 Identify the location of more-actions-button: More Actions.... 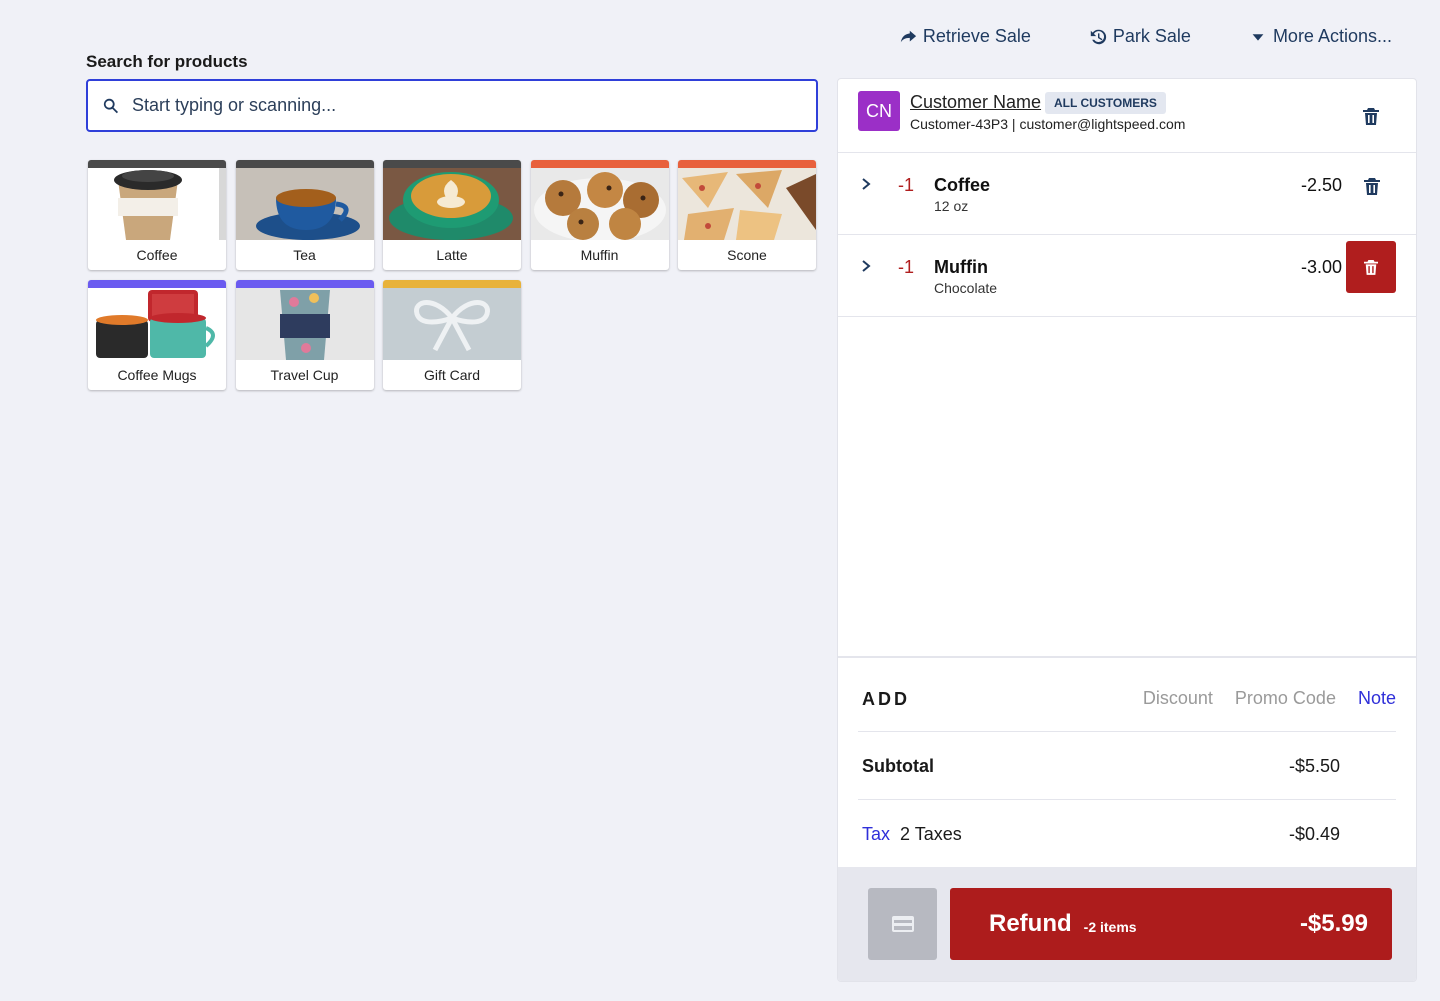
(1320, 36).